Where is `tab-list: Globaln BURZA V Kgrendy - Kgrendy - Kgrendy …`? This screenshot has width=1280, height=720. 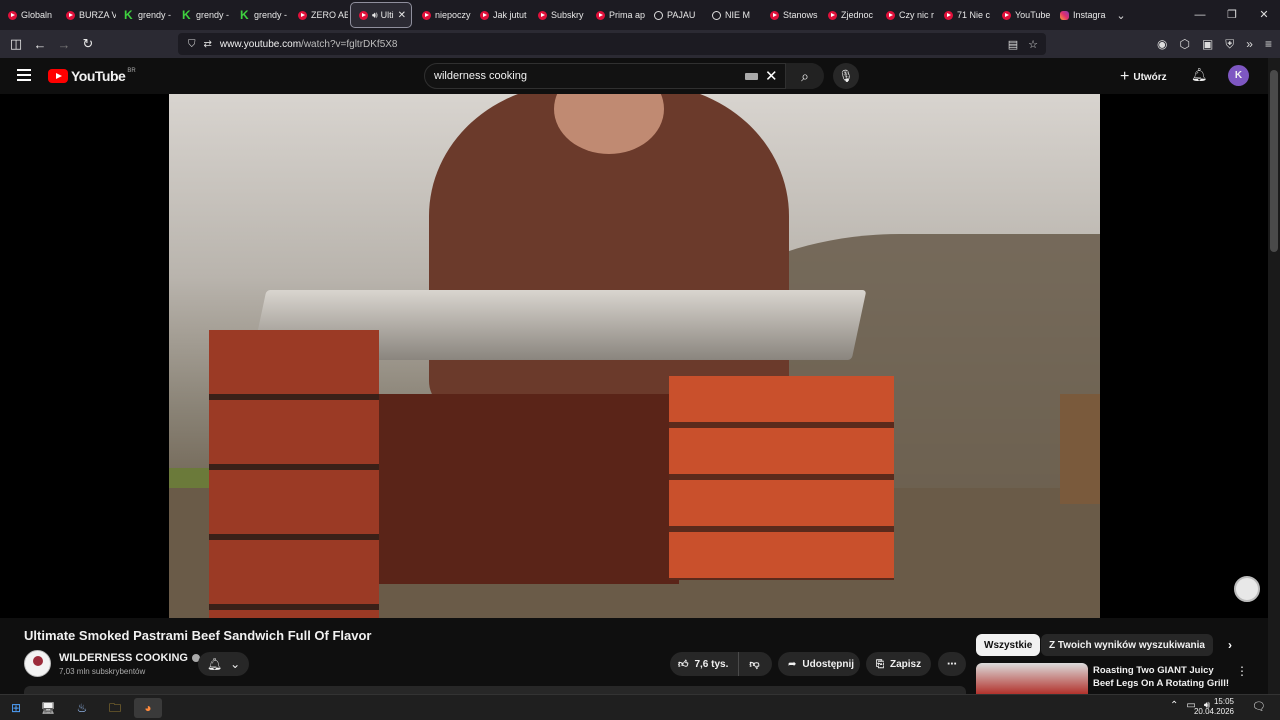 tab-list: Globaln BURZA V Kgrendy - Kgrendy - Kgrendy … is located at coordinates (555, 15).